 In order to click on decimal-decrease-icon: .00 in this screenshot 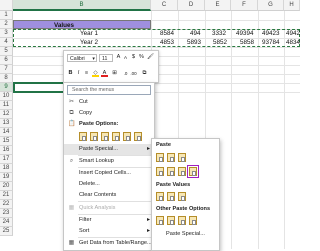, I will do `click(133, 73)`.